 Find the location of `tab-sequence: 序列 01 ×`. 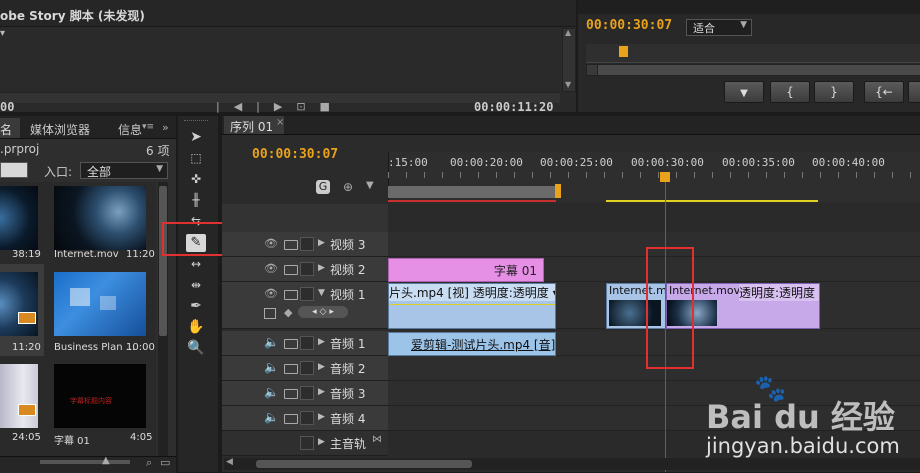

tab-sequence: 序列 01 × is located at coordinates (254, 125).